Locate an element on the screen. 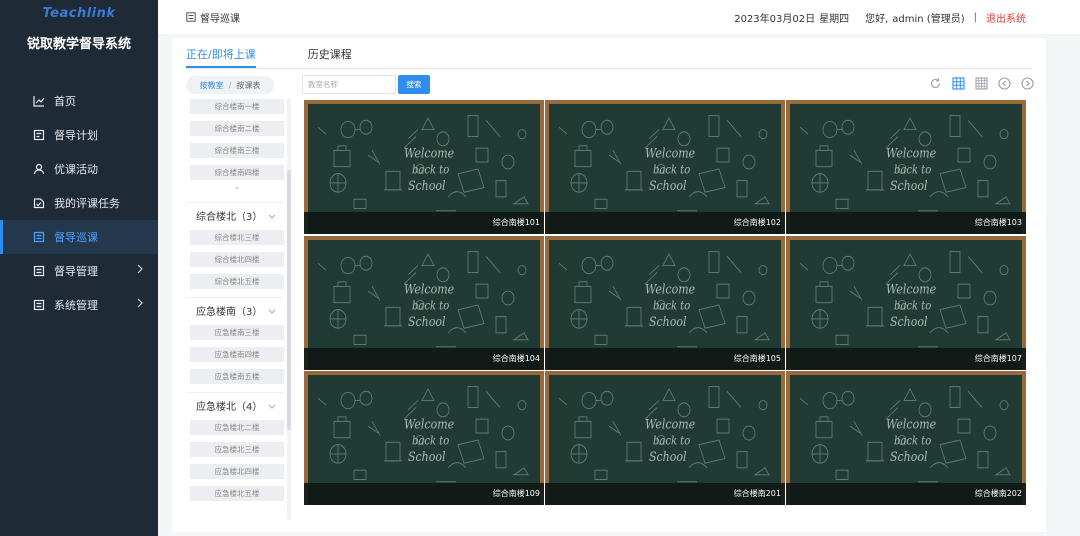 Image resolution: width=1080 pixels, height=536 pixels. sidebar-menu: 首页 督导计划 优课活动 我的评课任务 督导巡课 督导管理 系统管理 is located at coordinates (79, 203).